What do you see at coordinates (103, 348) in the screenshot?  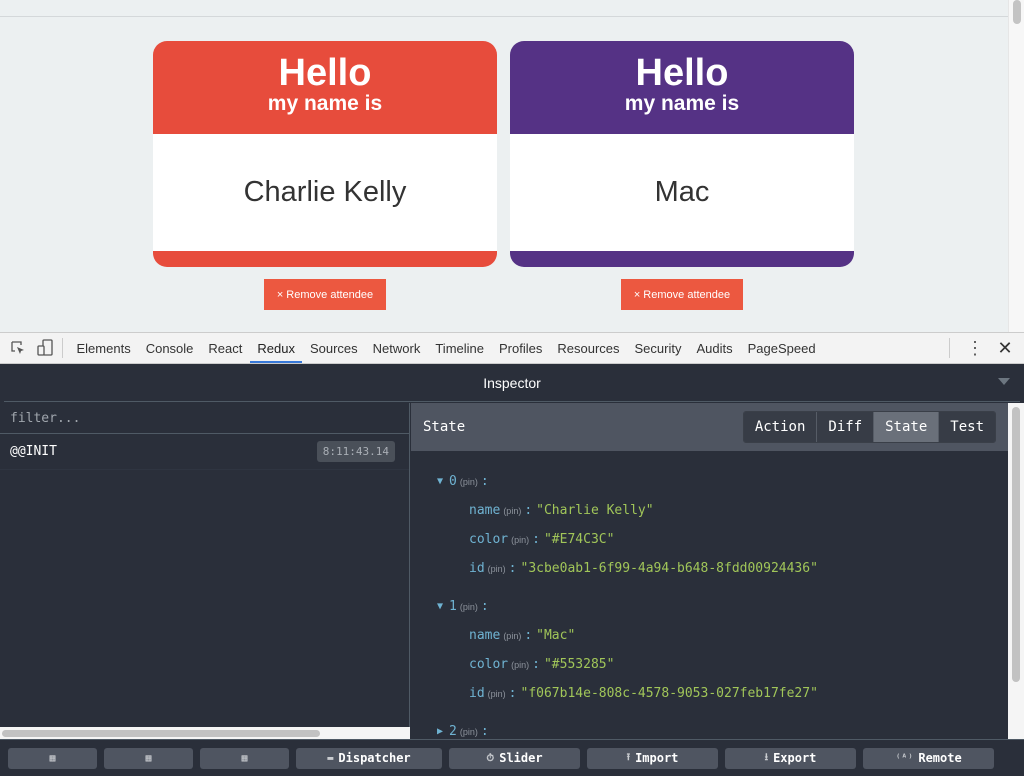 I see `tab-elements: Elements` at bounding box center [103, 348].